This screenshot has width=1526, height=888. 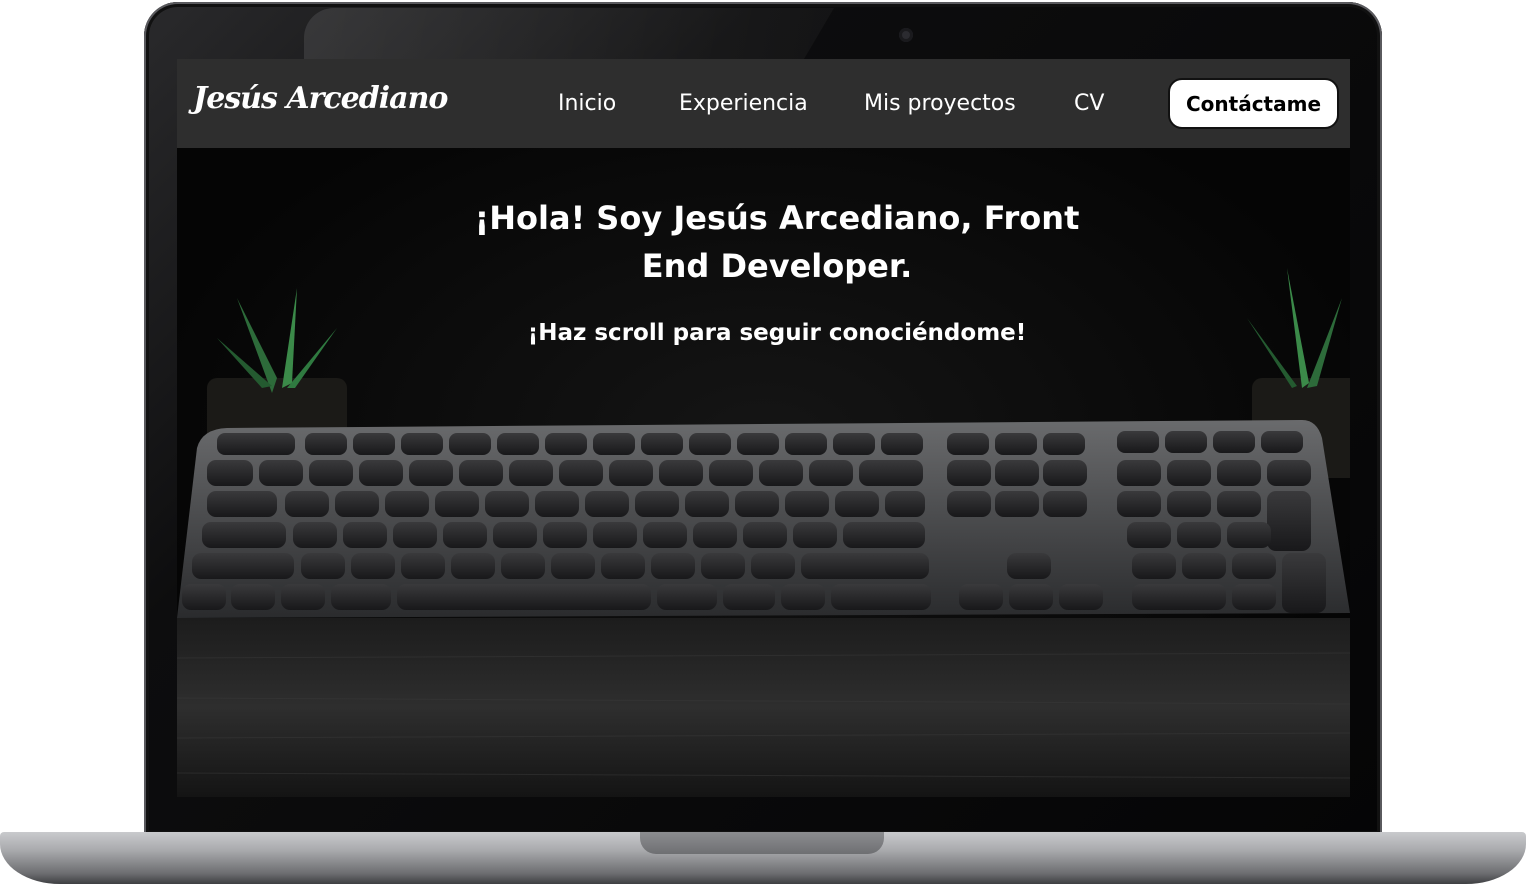 I want to click on nav-link-inicio: Inicio, so click(x=587, y=103).